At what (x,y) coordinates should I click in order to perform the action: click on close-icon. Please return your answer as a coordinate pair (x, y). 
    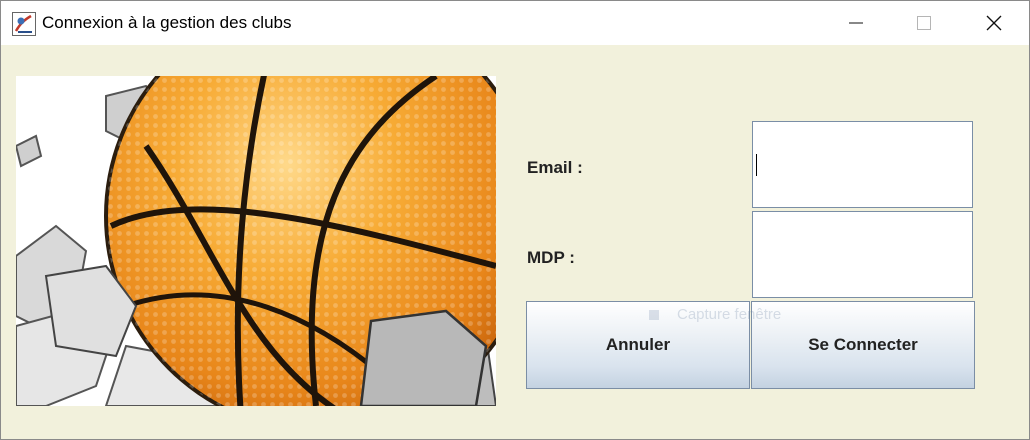
    Looking at the image, I should click on (994, 23).